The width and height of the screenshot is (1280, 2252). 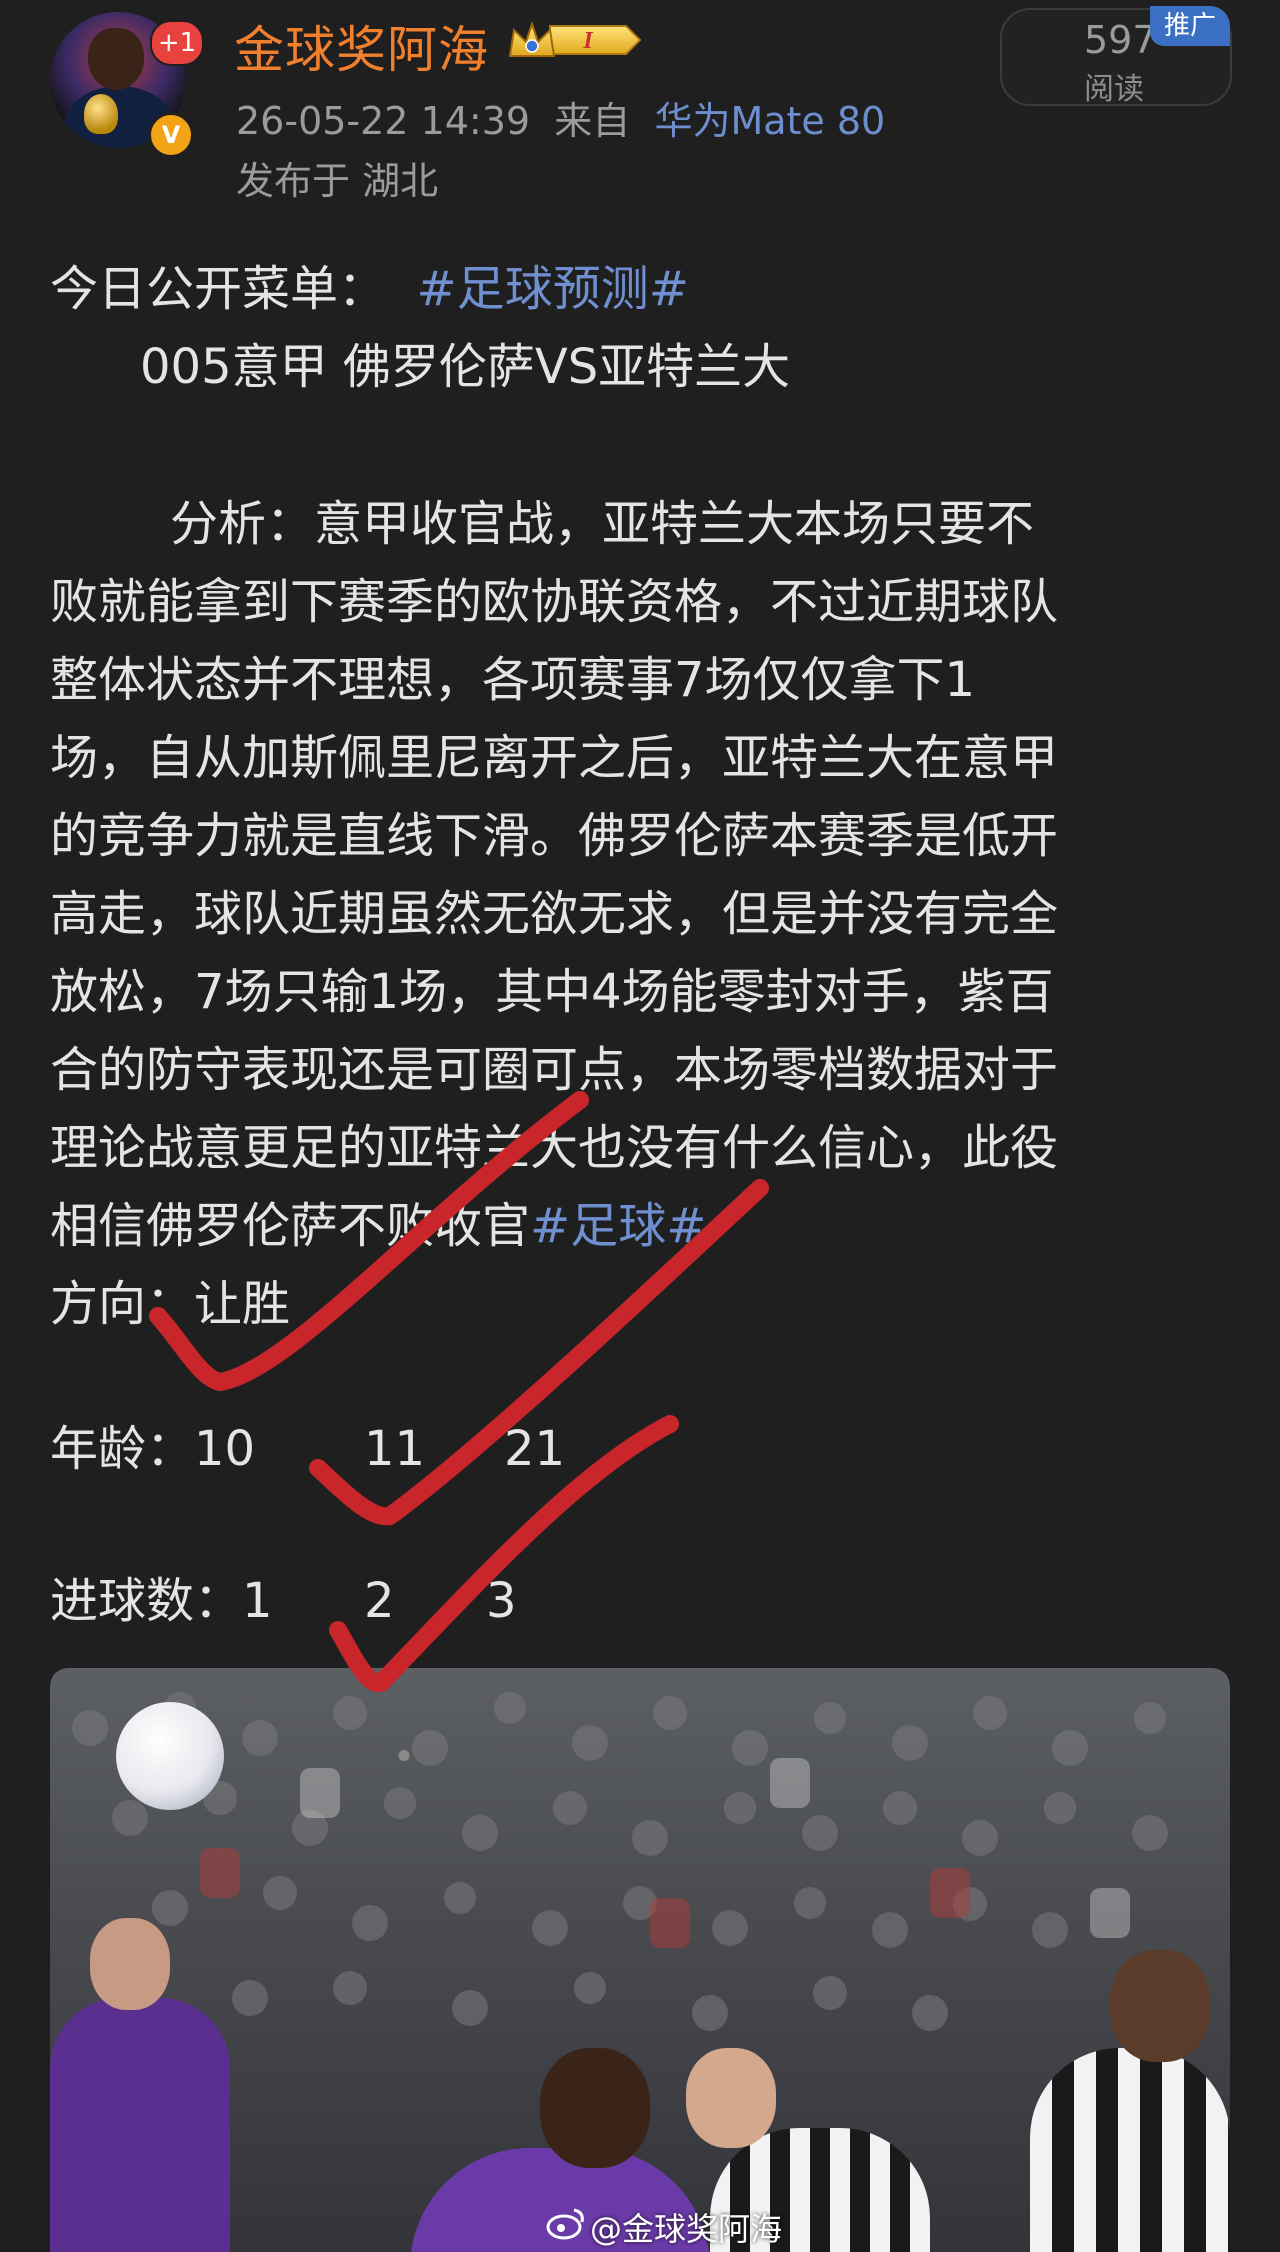 I want to click on analysis-line: 分析：意甲收官战，亚特兰大本场只要不, so click(x=602, y=524).